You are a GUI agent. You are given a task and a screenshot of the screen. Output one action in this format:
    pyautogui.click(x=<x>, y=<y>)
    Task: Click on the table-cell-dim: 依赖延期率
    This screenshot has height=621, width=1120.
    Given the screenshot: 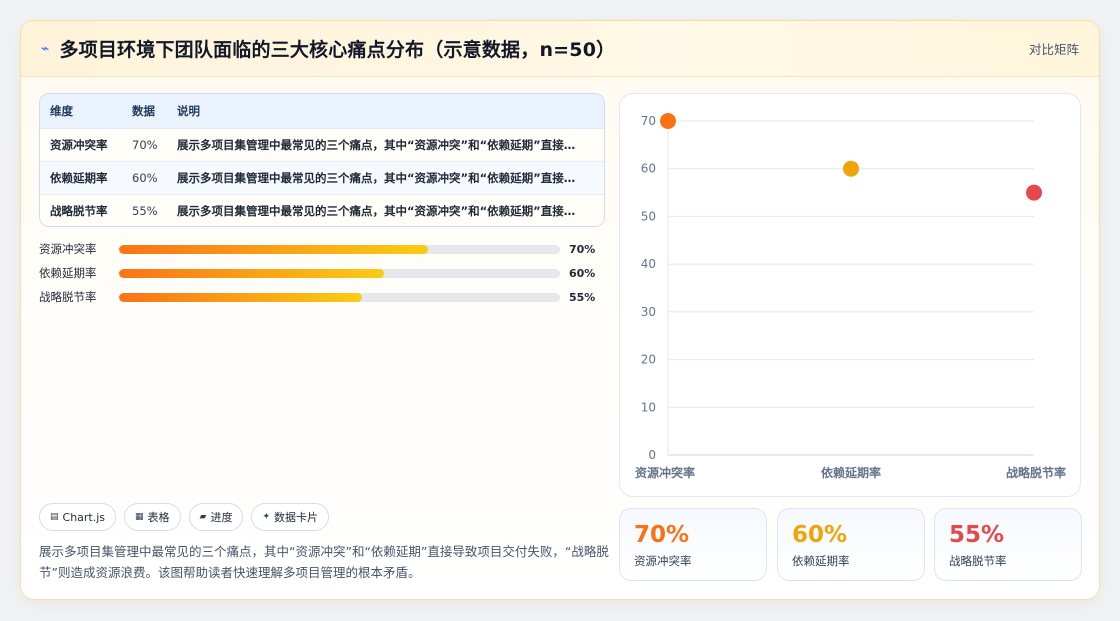 What is the action you would take?
    pyautogui.click(x=79, y=178)
    